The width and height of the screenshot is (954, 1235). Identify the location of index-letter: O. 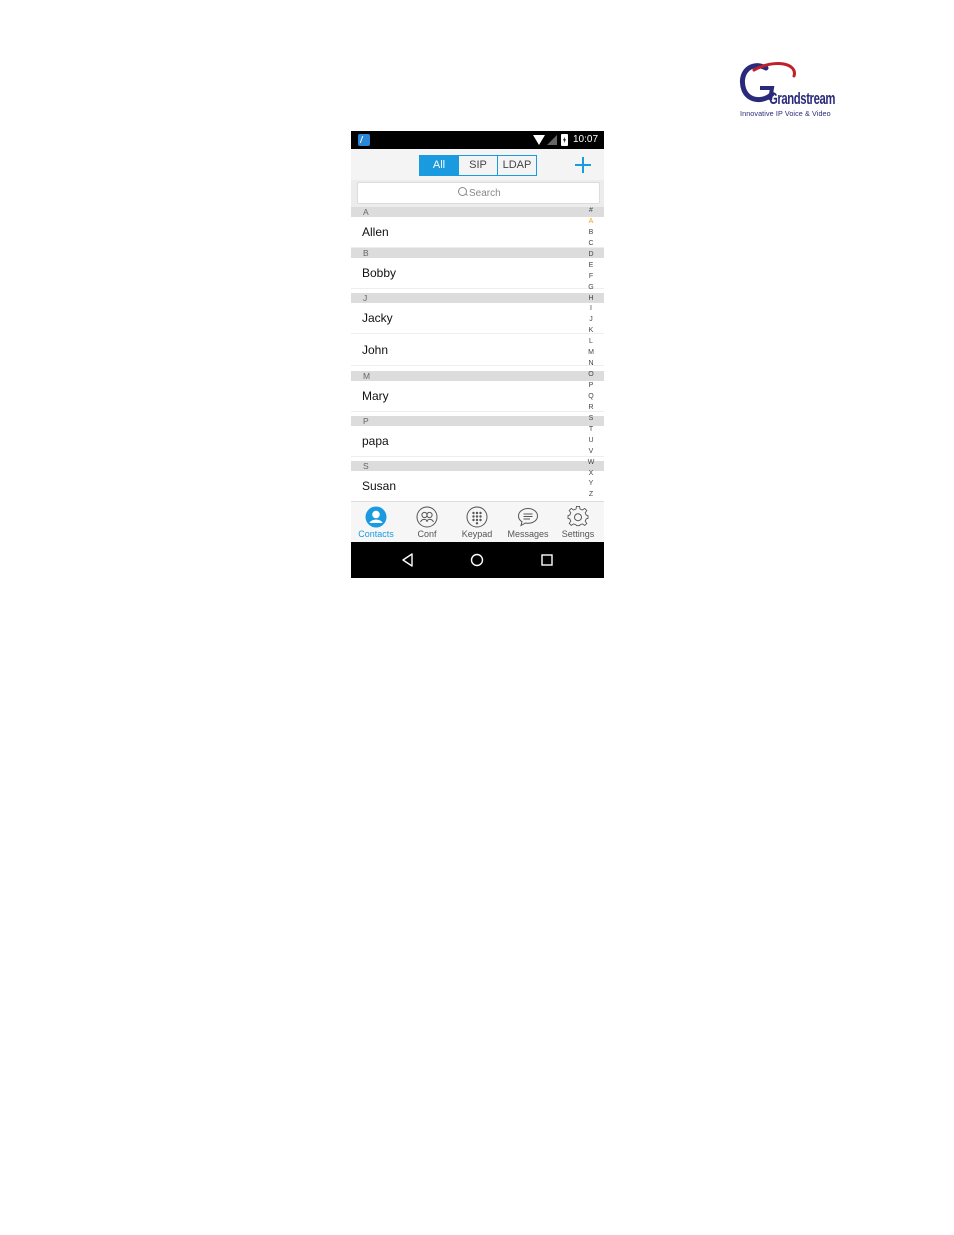
(591, 375).